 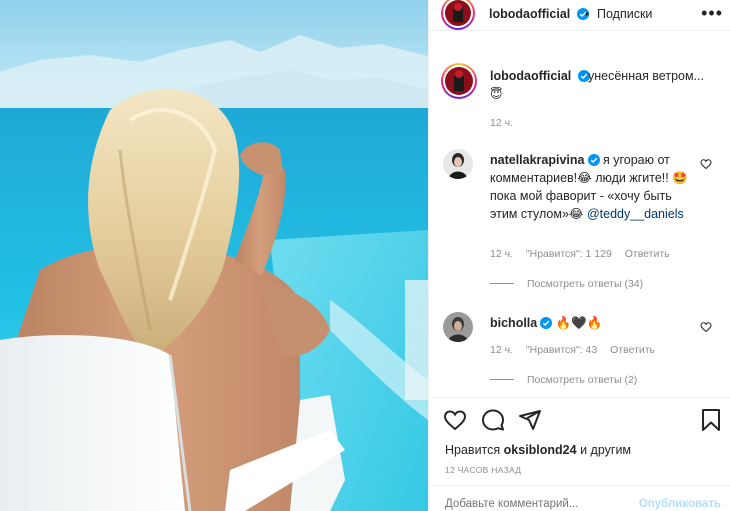 I want to click on view-replies-button: Посмотреть ответы (2), so click(x=563, y=380).